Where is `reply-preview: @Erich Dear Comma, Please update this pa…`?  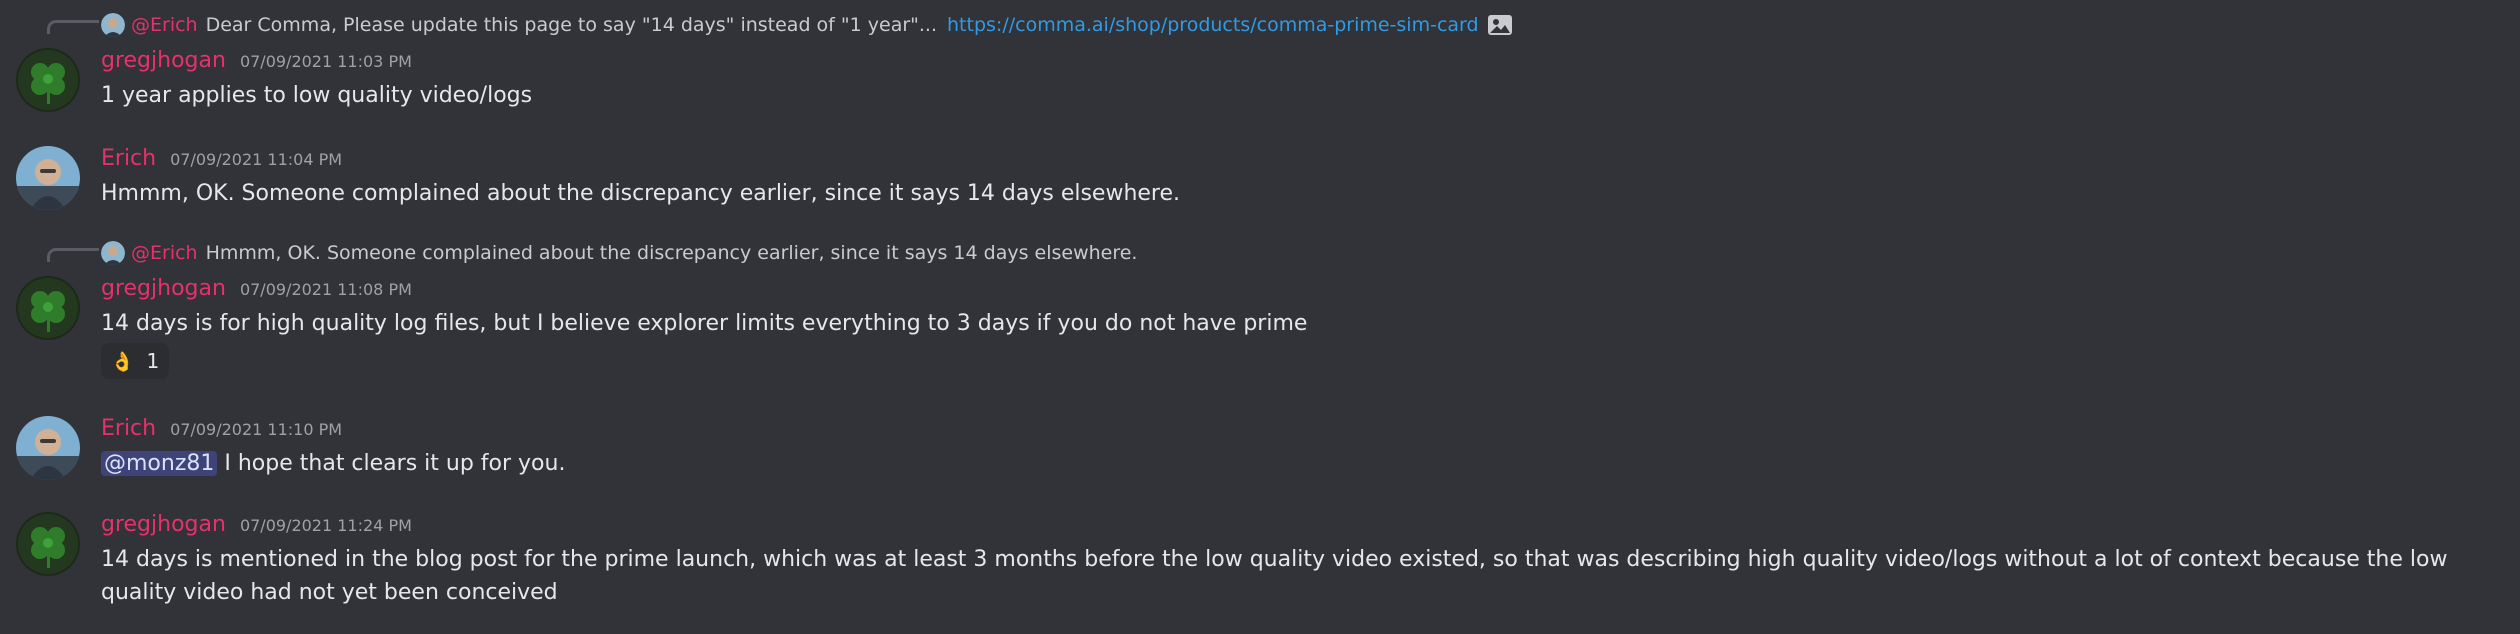
reply-preview: @Erich Dear Comma, Please update this pa… is located at coordinates (807, 25).